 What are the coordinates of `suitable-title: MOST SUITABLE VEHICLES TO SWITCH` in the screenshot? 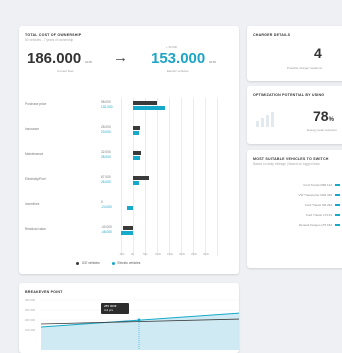 It's located at (291, 159).